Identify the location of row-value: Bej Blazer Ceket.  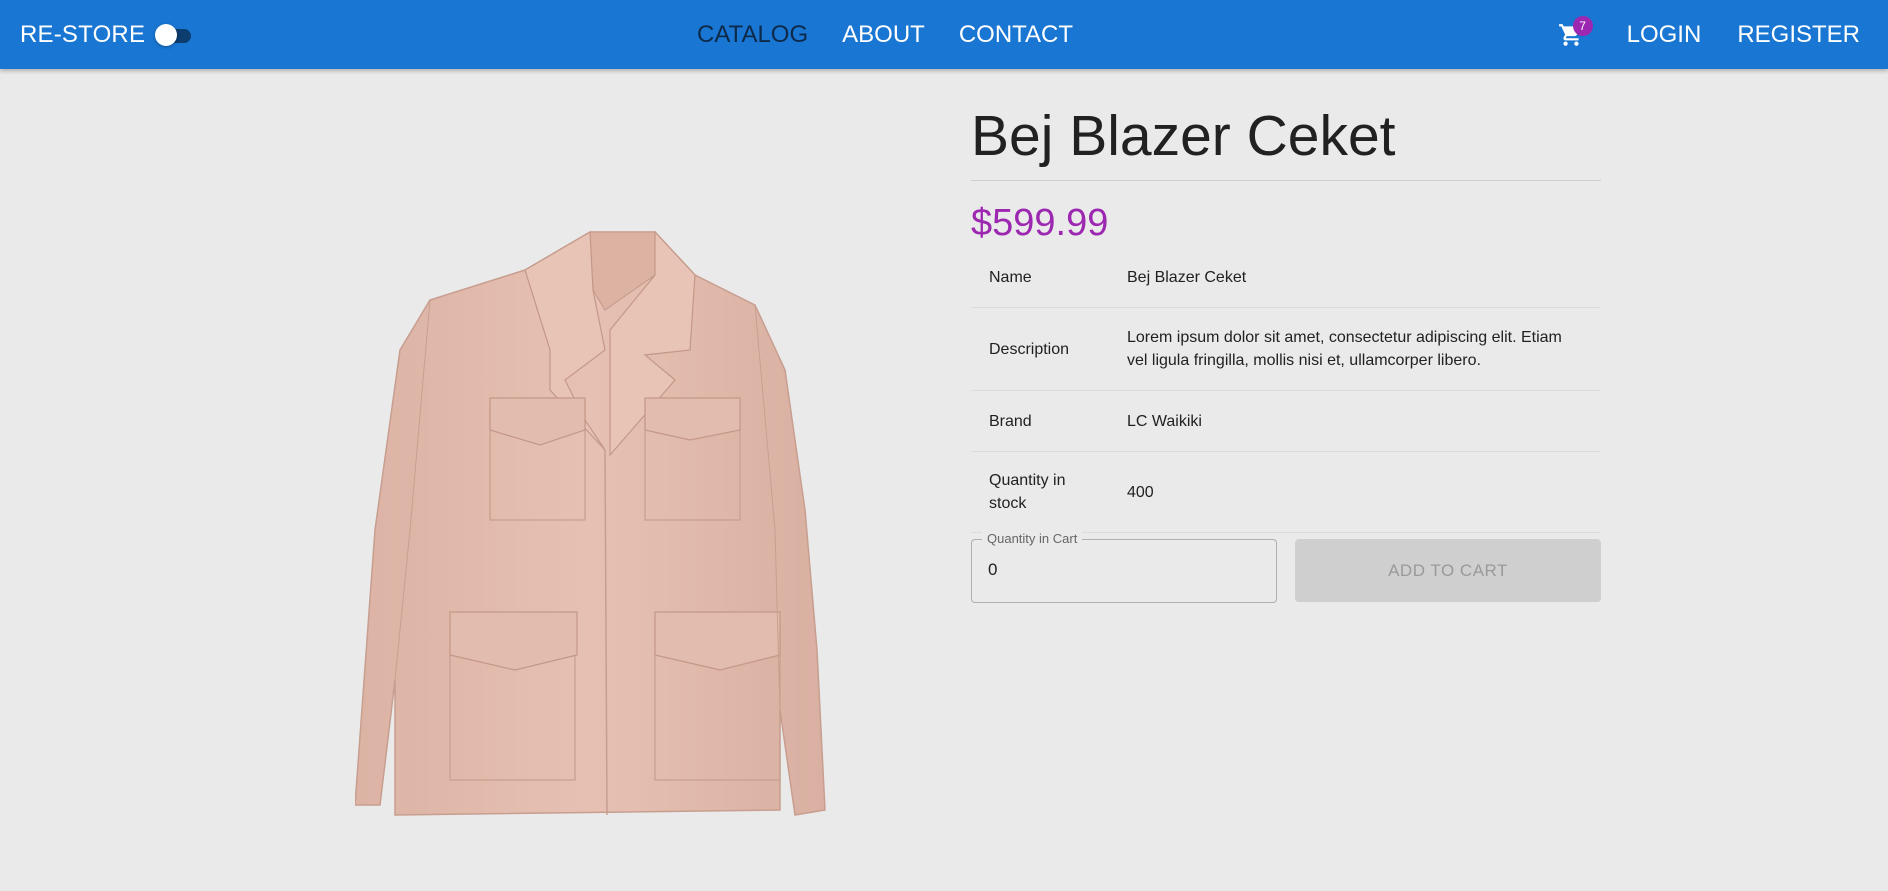
(1355, 277).